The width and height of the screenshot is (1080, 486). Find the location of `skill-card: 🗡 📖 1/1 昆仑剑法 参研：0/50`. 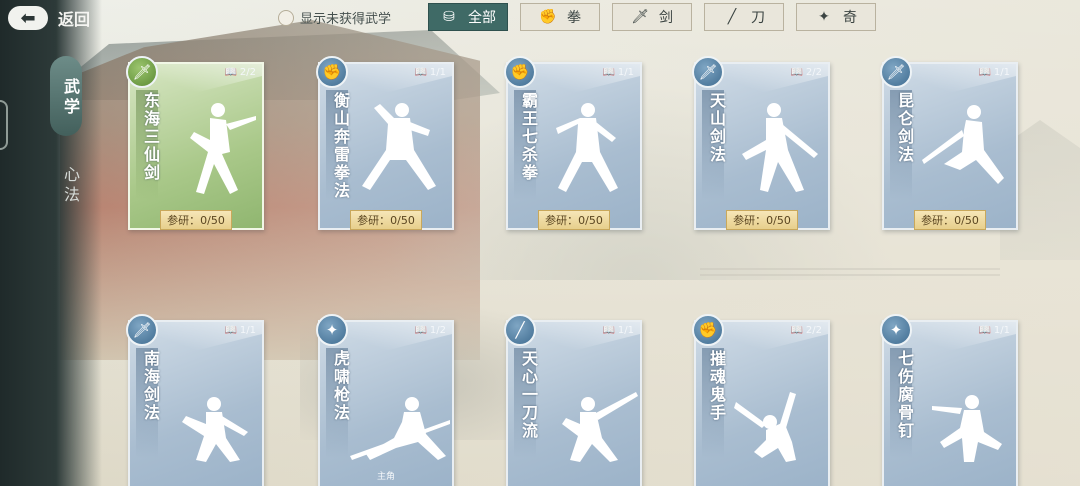

skill-card: 🗡 📖 1/1 昆仑剑法 参研：0/50 is located at coordinates (949, 143).